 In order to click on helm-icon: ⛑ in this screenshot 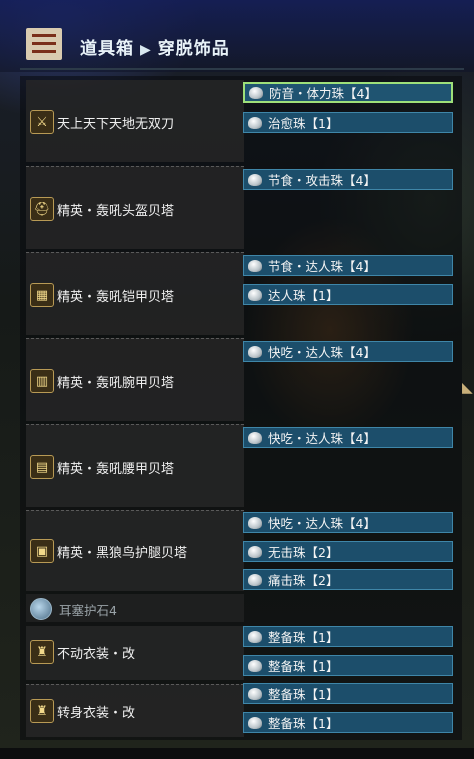, I will do `click(42, 209)`.